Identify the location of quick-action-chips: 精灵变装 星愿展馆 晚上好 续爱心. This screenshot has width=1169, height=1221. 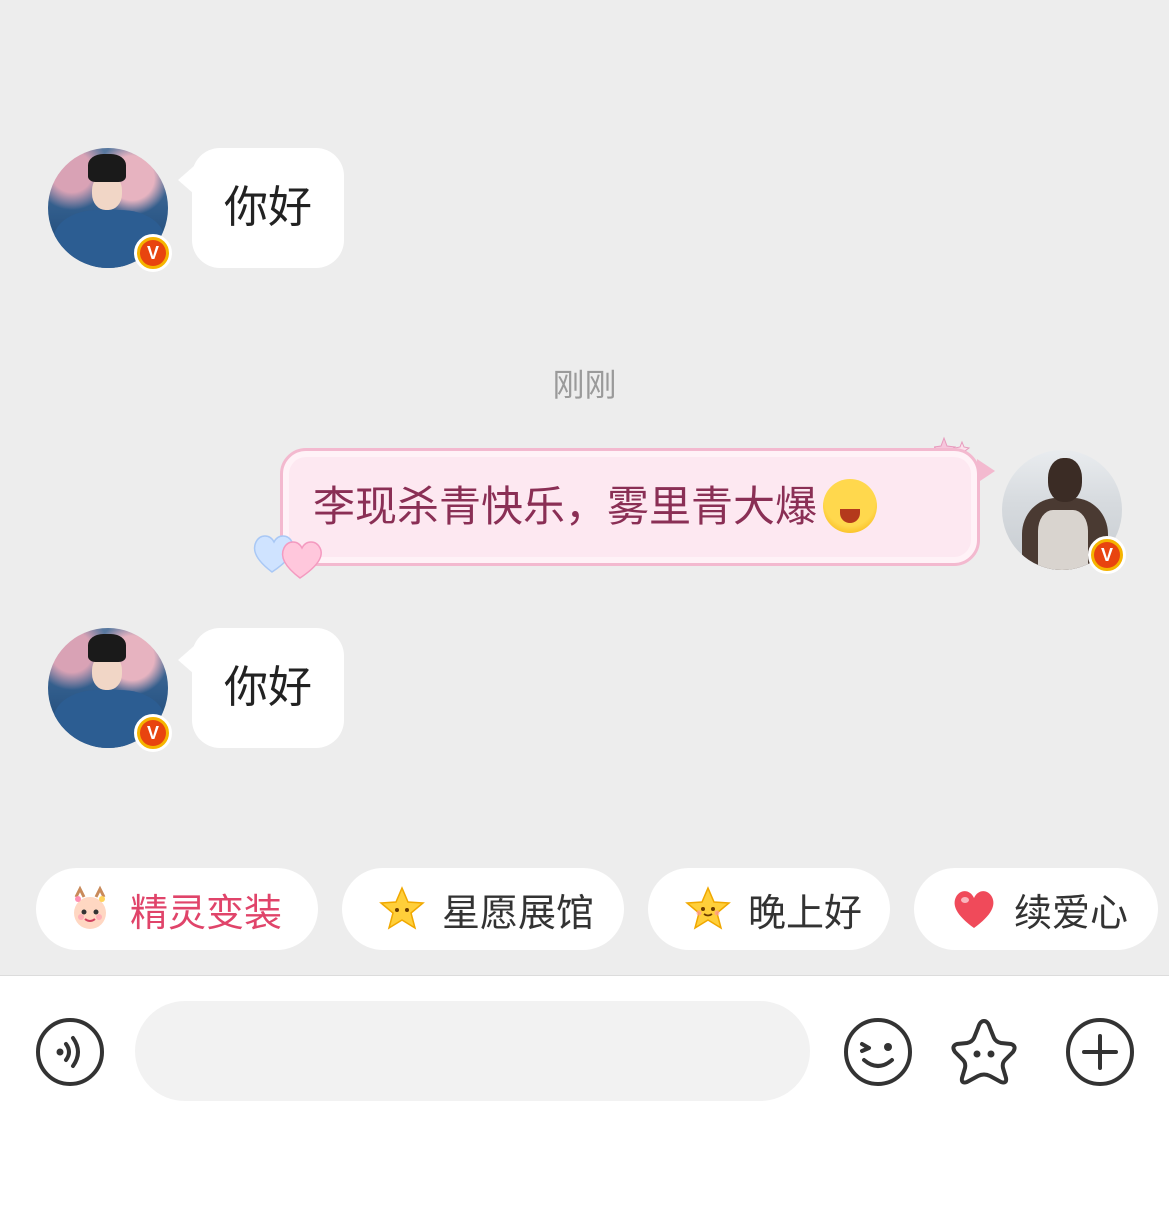
(584, 910).